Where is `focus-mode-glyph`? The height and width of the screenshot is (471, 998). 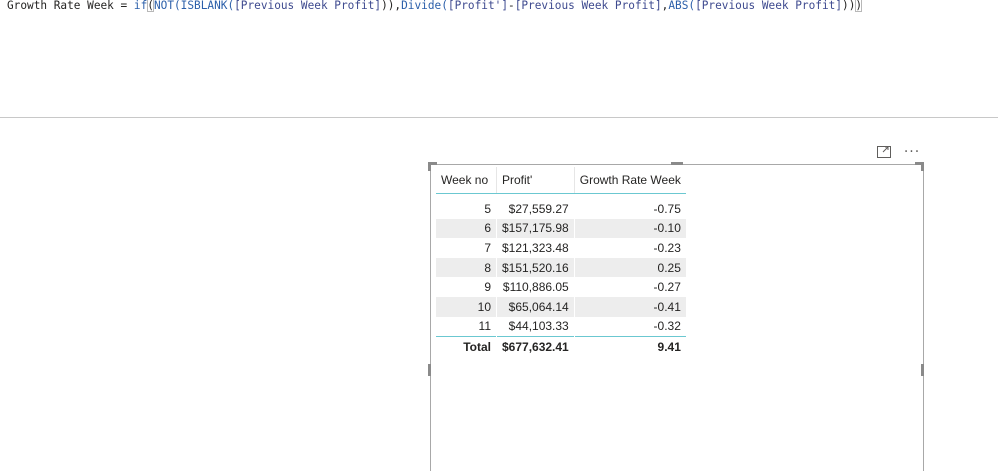
focus-mode-glyph is located at coordinates (884, 152).